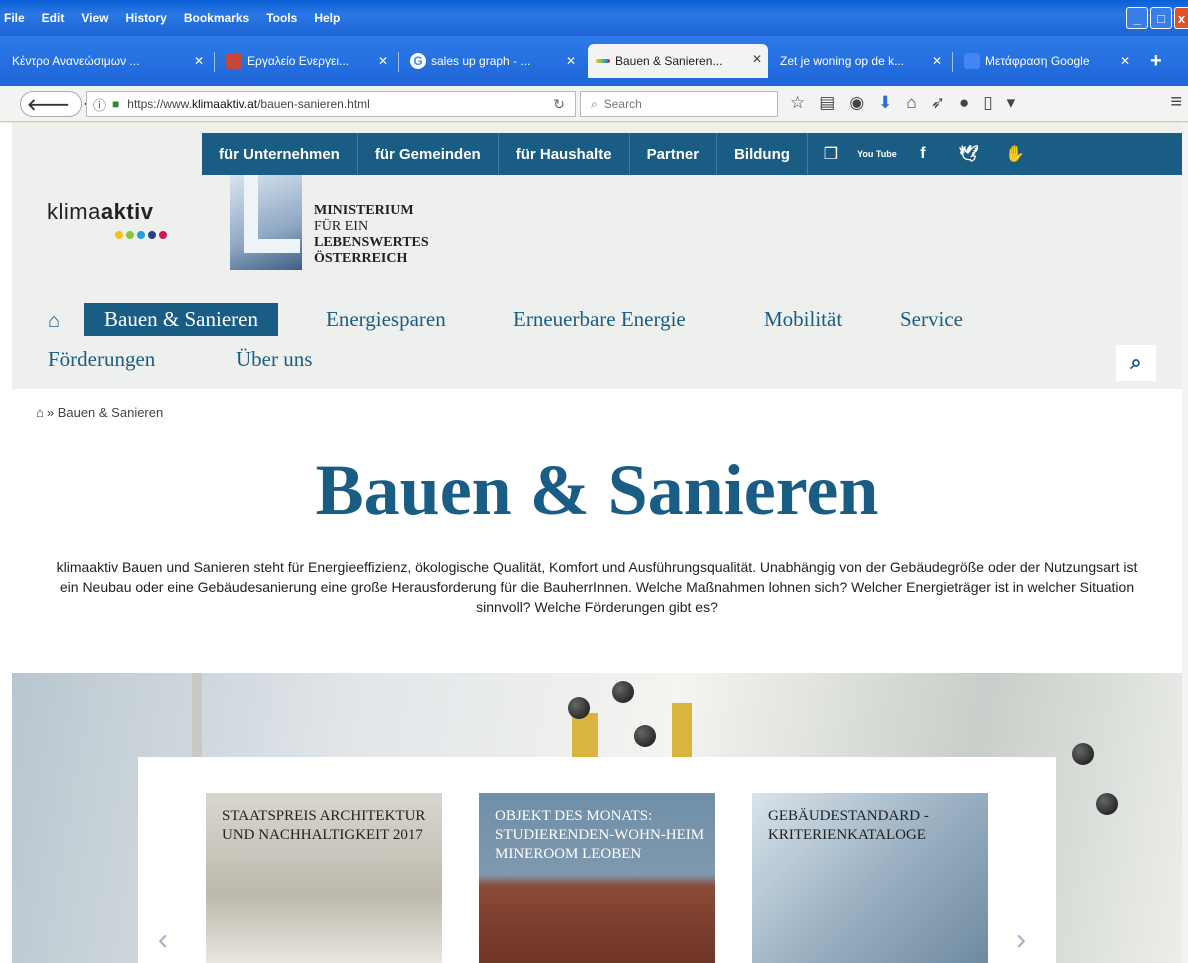  I want to click on nav-haushalte: für Haushalte, so click(564, 154).